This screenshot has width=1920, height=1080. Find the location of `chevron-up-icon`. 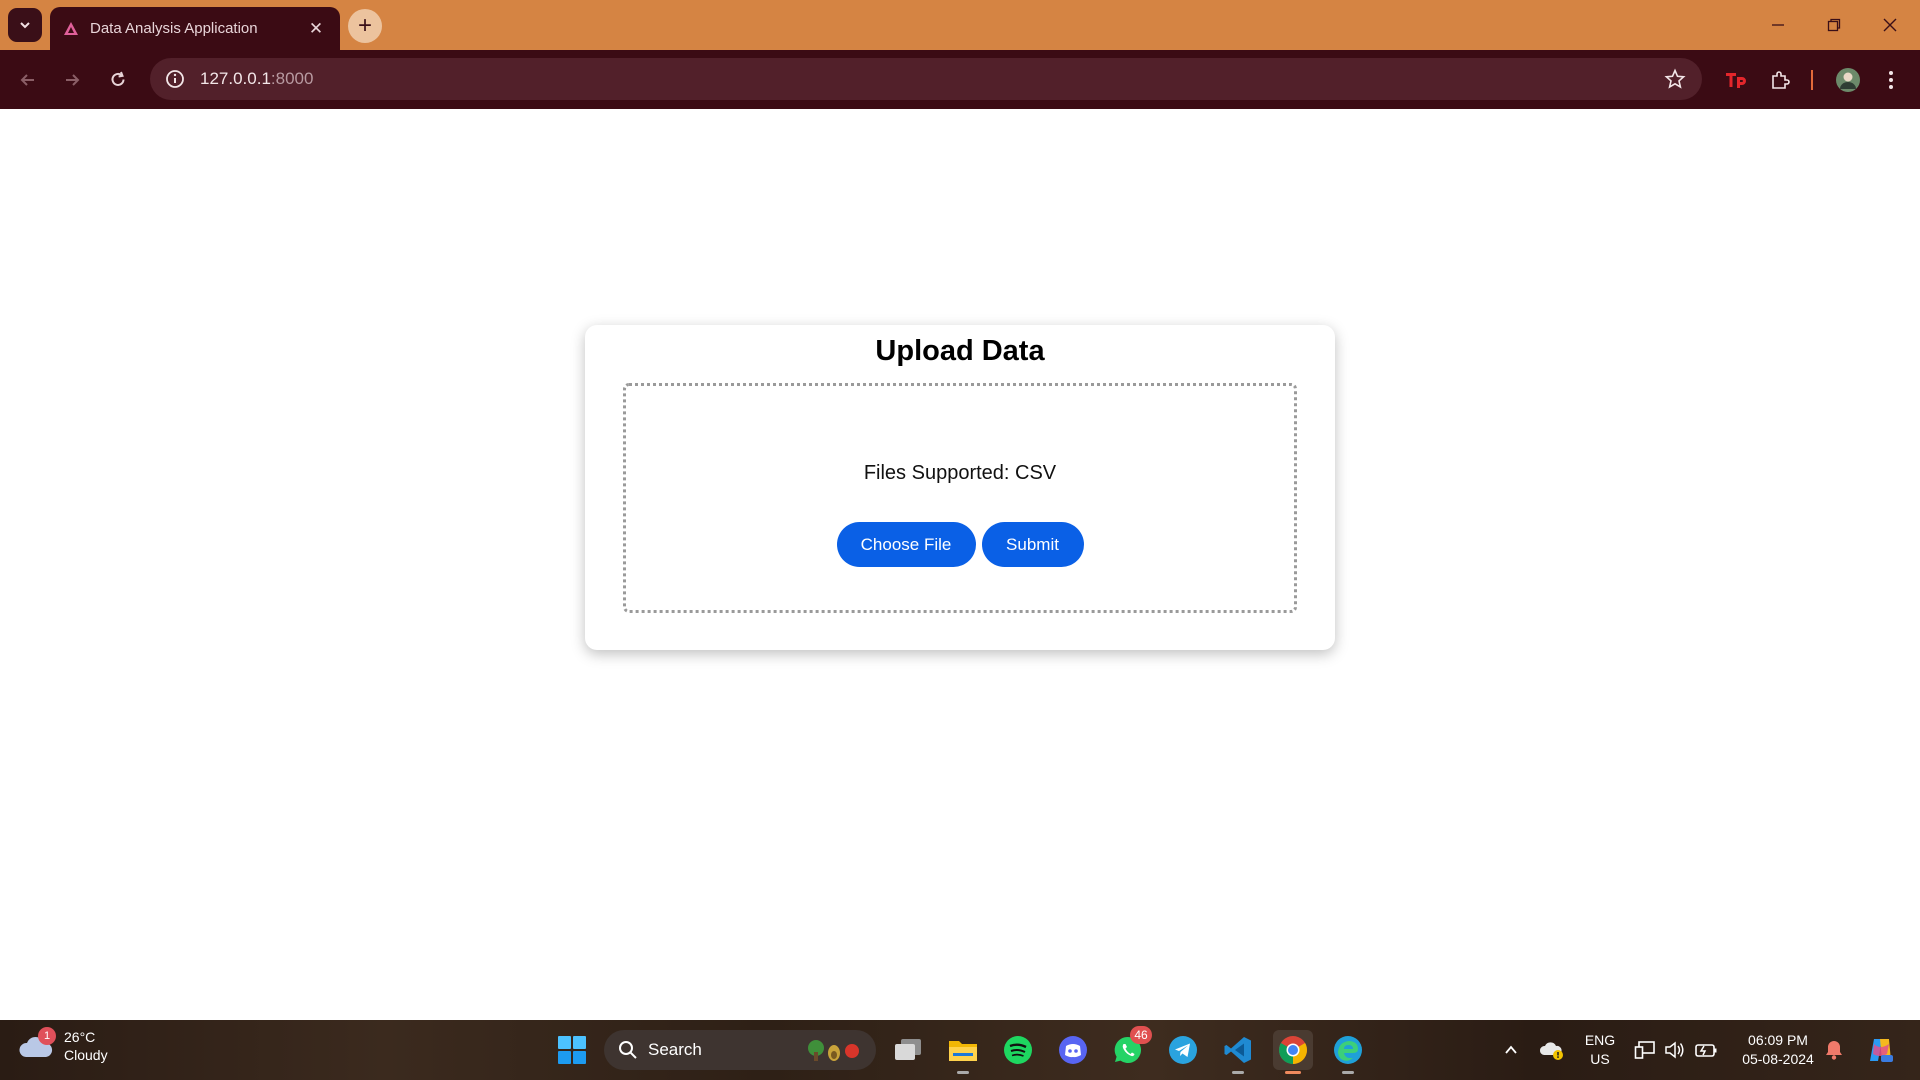

chevron-up-icon is located at coordinates (1511, 1049).